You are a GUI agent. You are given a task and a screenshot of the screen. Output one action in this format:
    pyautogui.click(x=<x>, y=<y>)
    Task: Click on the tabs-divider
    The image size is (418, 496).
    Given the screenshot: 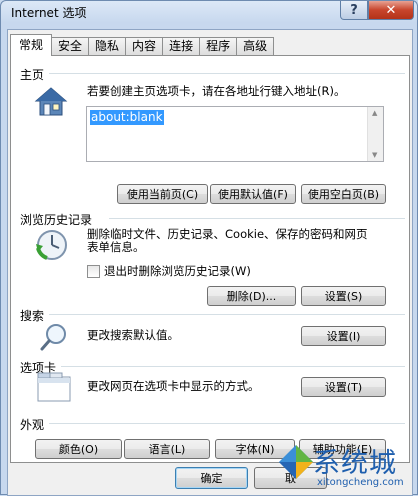 What is the action you would take?
    pyautogui.click(x=233, y=366)
    